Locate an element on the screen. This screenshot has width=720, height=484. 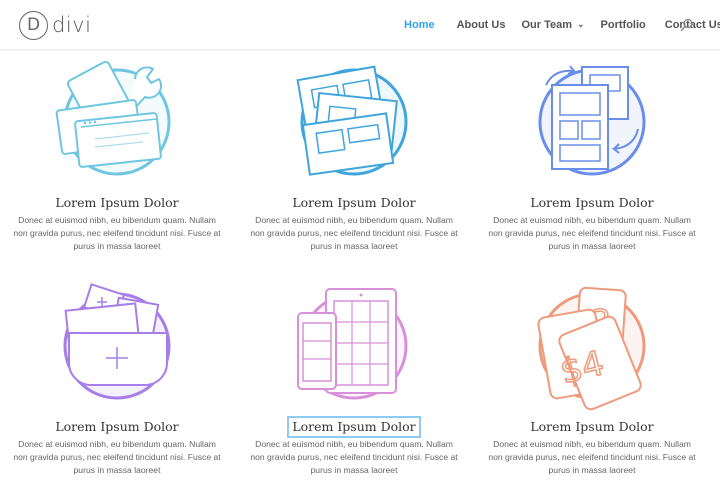
search-icon is located at coordinates (687, 25).